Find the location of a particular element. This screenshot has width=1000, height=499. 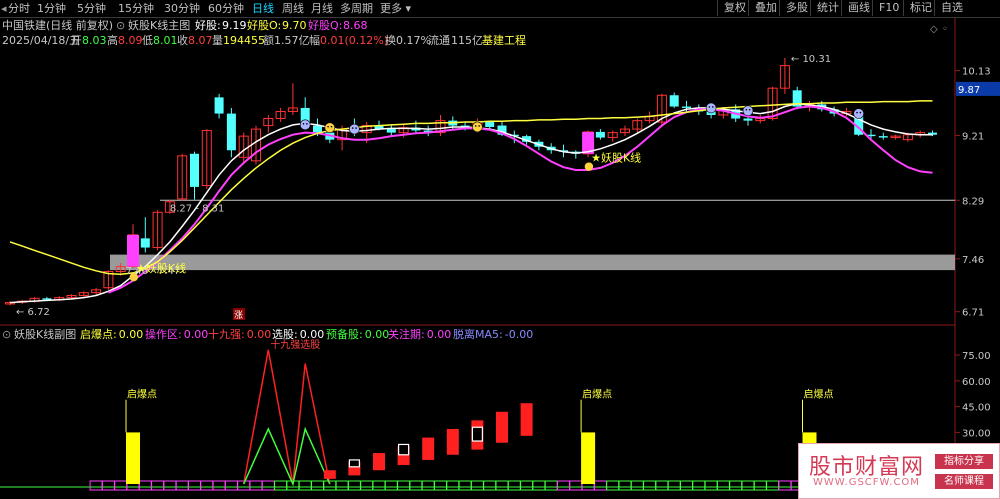

timeframe-tab-10: 更多 ▾ is located at coordinates (395, 8).